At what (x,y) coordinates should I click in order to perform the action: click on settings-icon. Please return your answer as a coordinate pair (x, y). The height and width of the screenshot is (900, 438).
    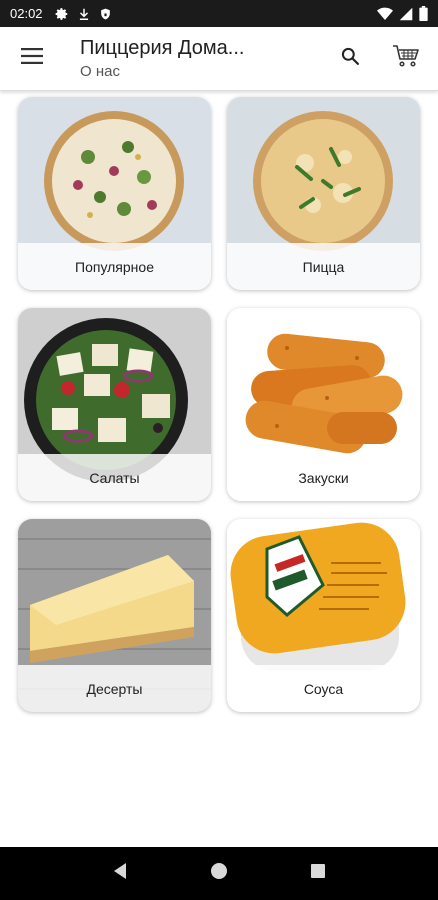
    Looking at the image, I should click on (62, 14).